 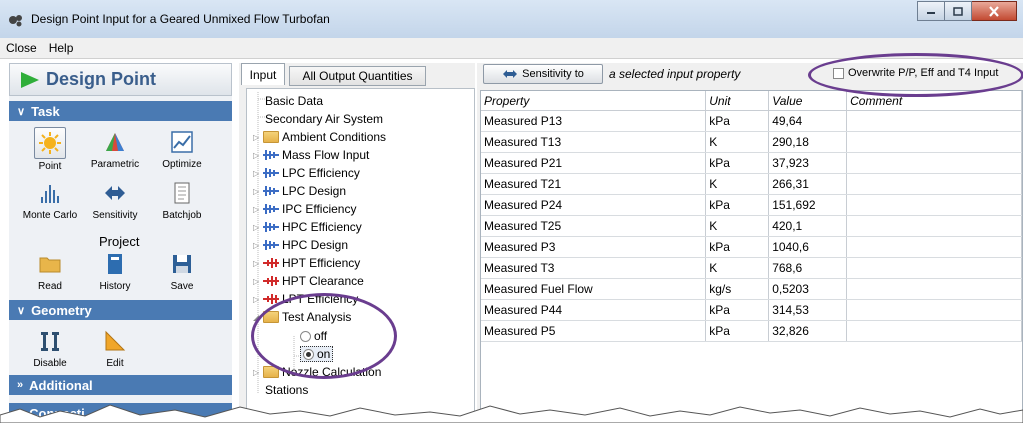 I want to click on ruler-icon, so click(x=115, y=341).